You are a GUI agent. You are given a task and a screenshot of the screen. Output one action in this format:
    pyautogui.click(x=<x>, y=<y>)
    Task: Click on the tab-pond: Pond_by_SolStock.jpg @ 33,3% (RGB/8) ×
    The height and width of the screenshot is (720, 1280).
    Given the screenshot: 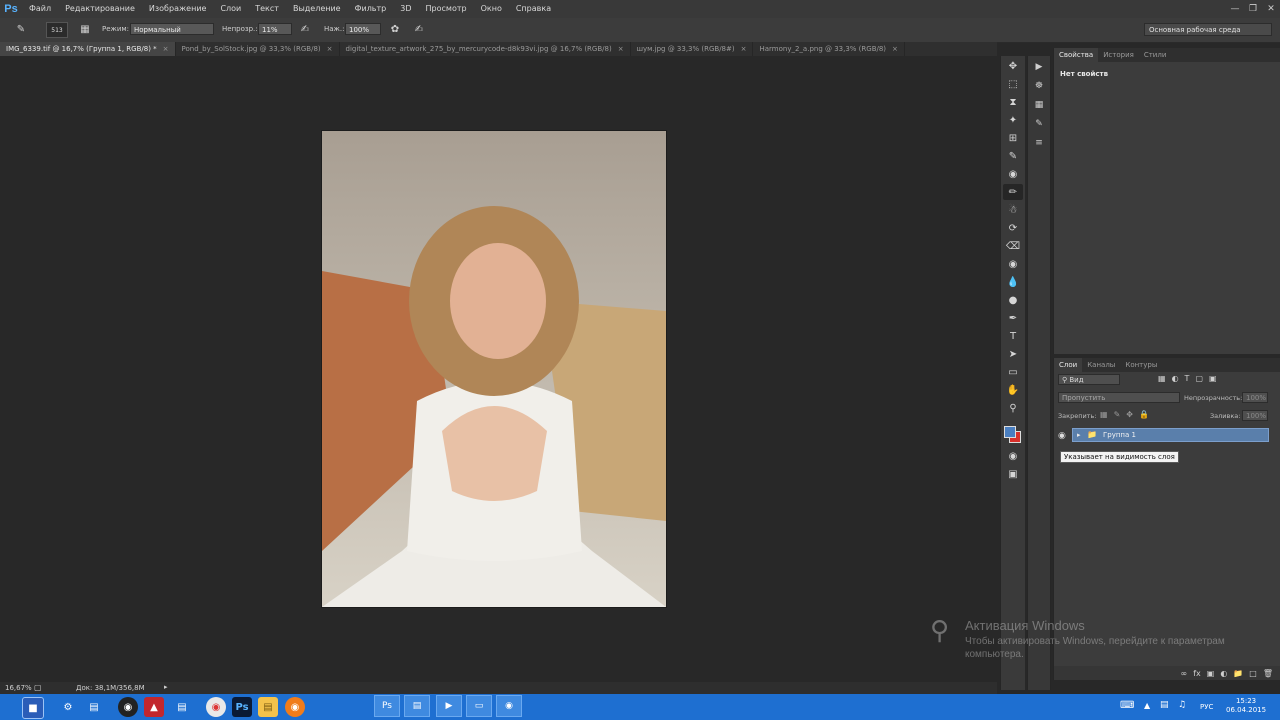 What is the action you would take?
    pyautogui.click(x=258, y=49)
    